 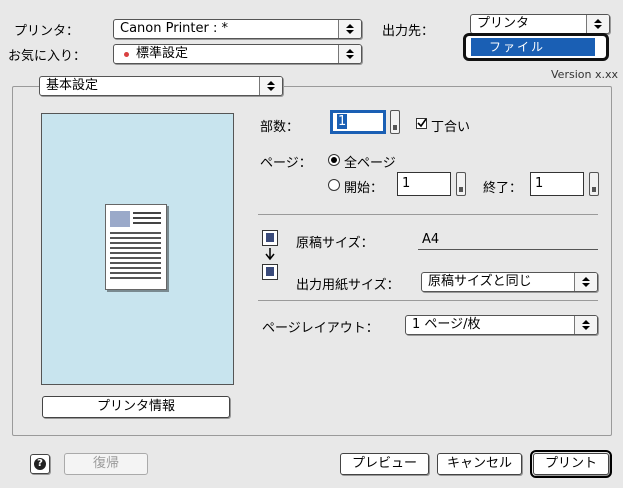 I want to click on panel-selector-value: 基本設定, so click(x=72, y=85).